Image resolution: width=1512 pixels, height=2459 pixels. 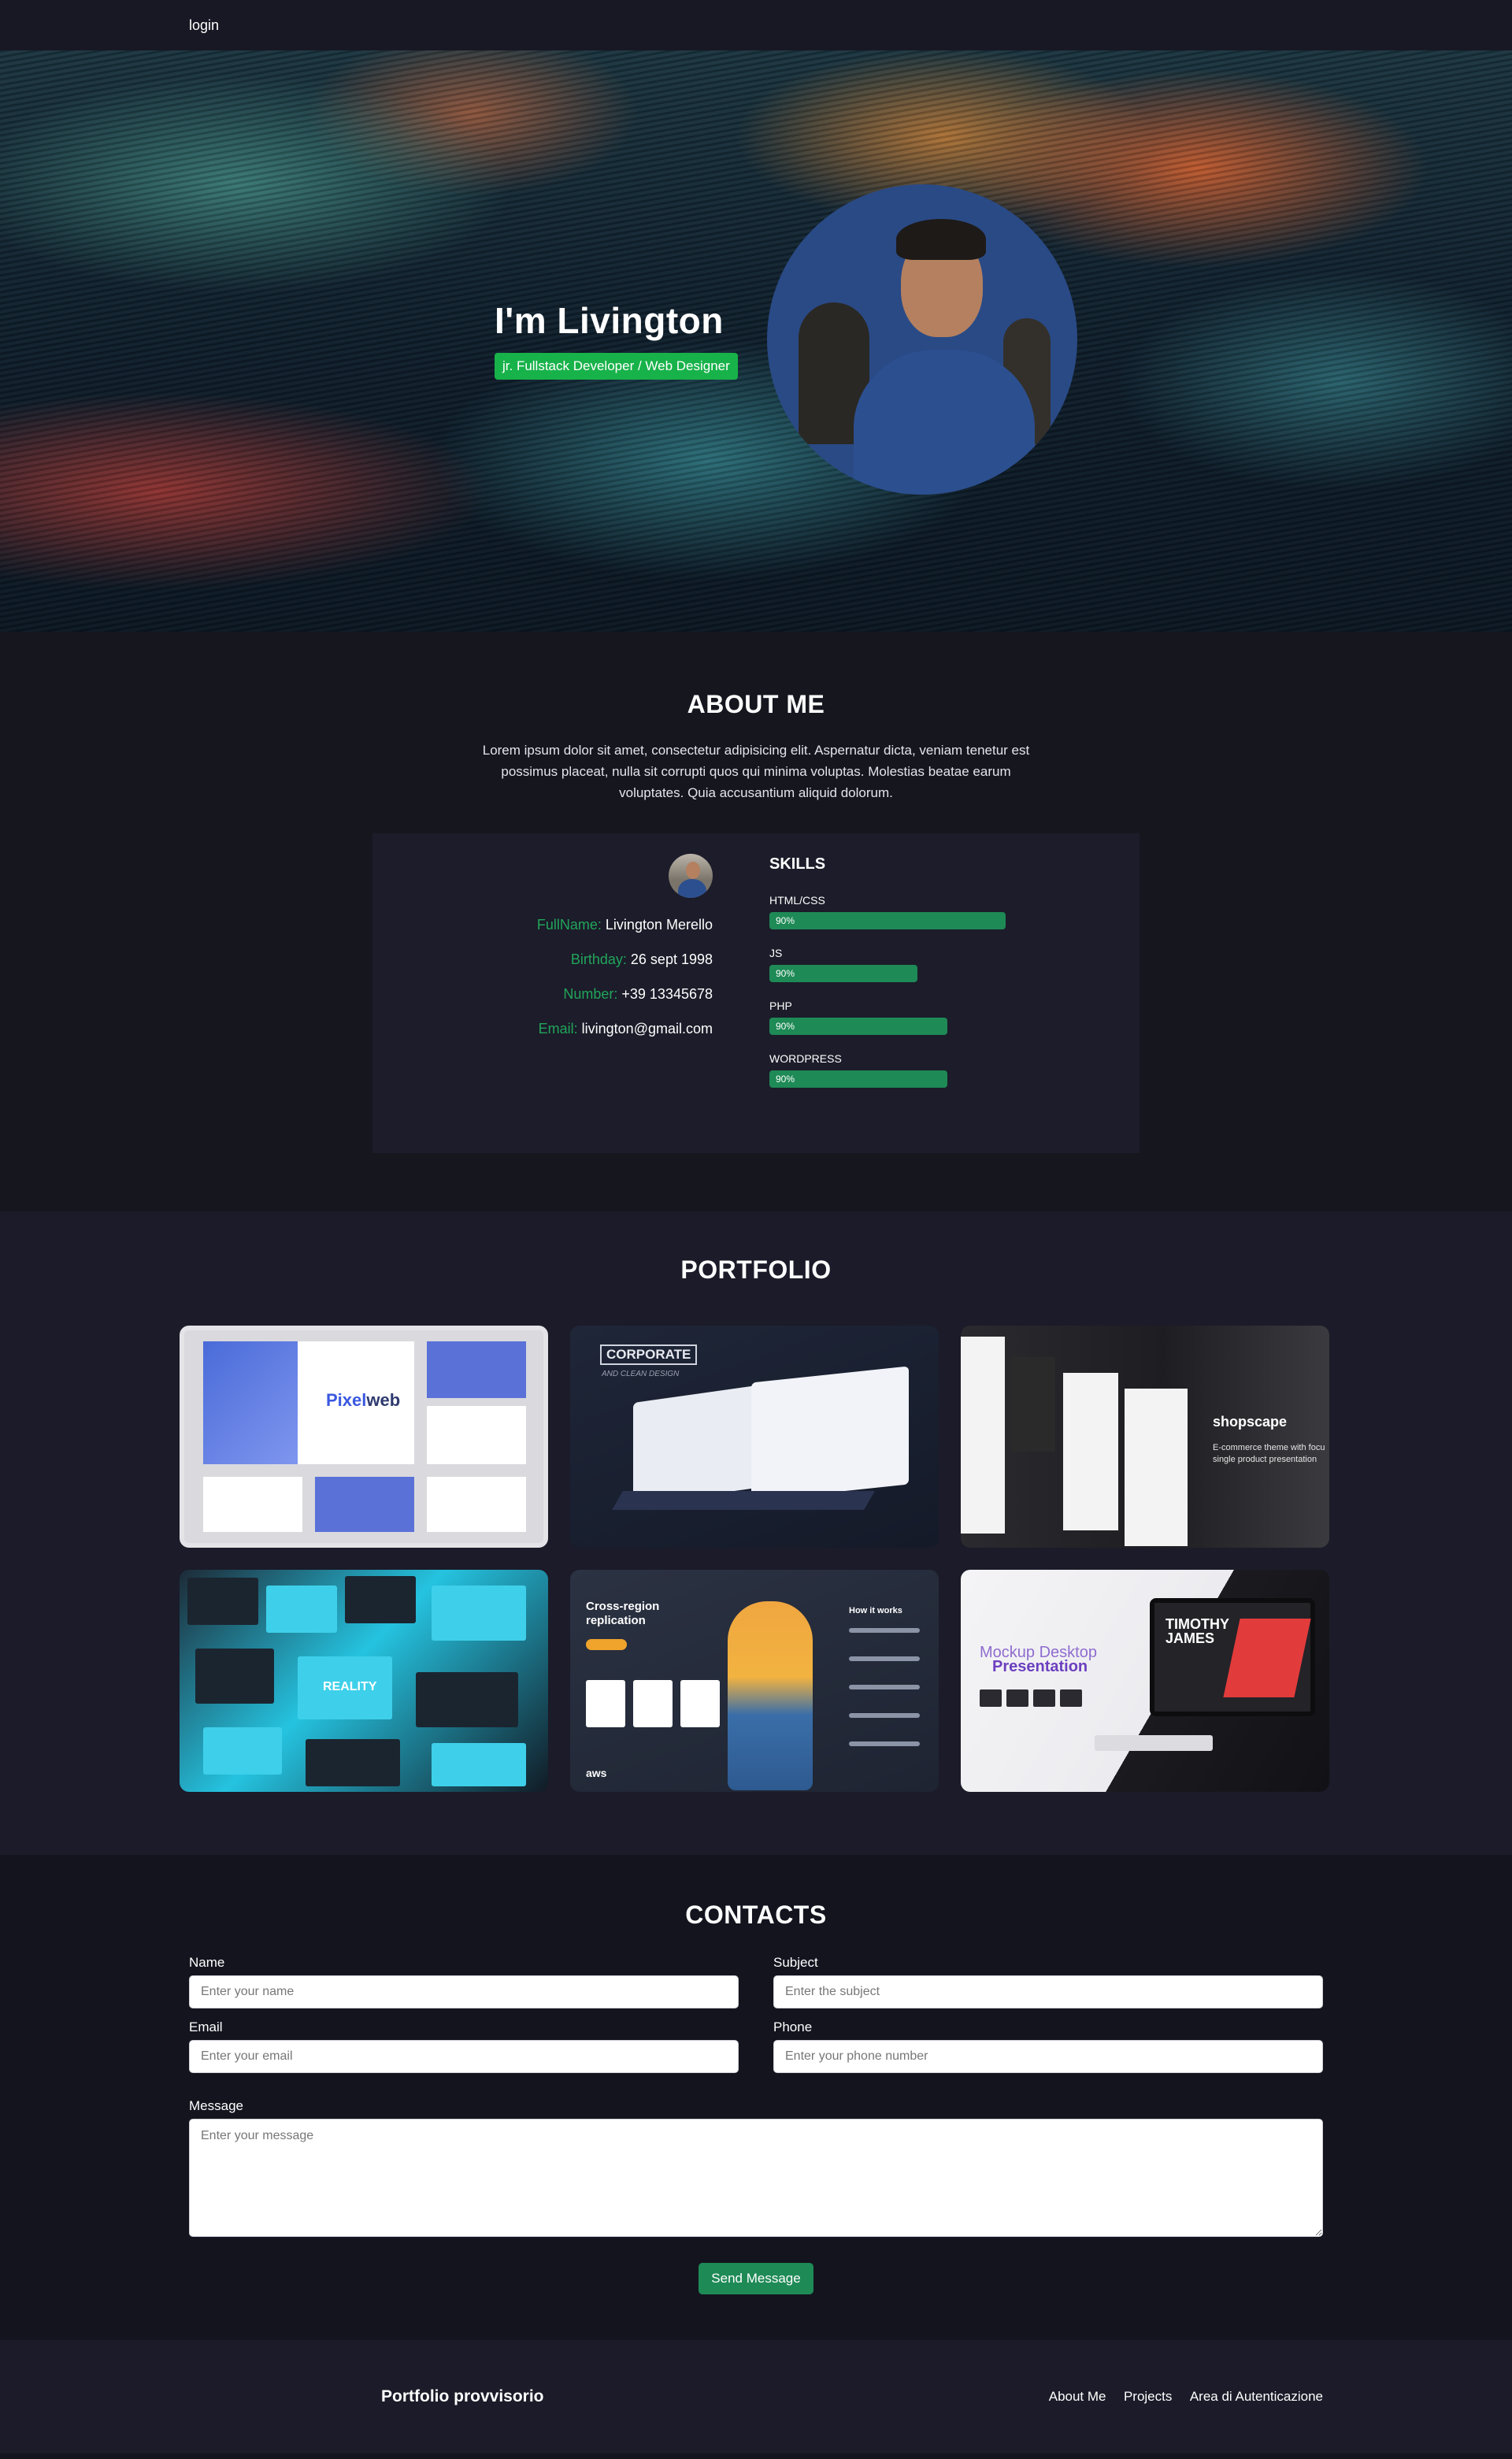 What do you see at coordinates (1154, 1743) in the screenshot?
I see `card-keyboard` at bounding box center [1154, 1743].